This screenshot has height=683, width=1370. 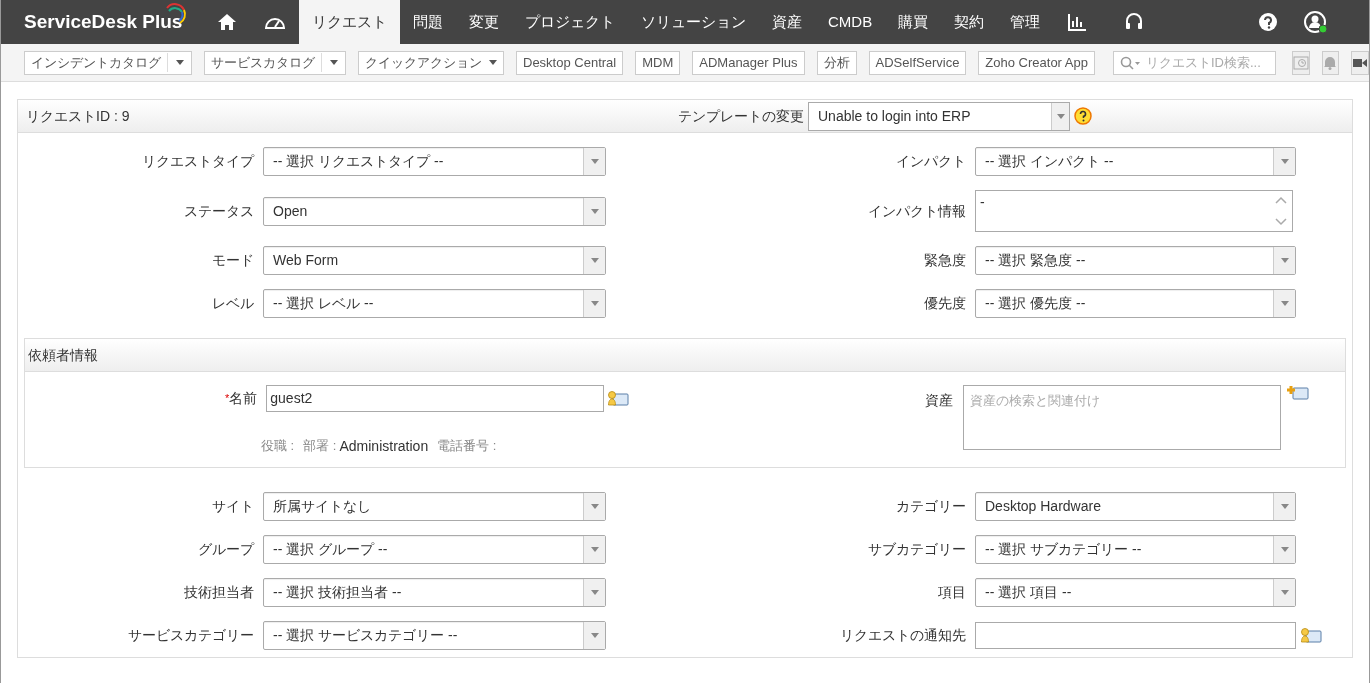 What do you see at coordinates (930, 161) in the screenshot?
I see `field-label: インパクト` at bounding box center [930, 161].